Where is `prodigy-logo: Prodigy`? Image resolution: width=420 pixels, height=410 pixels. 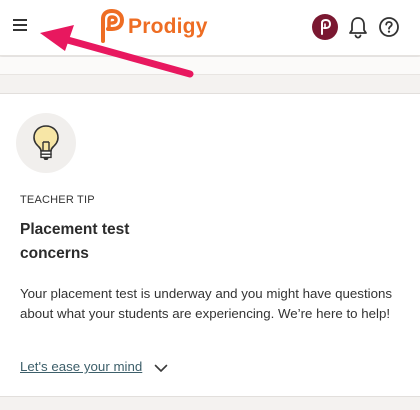
prodigy-logo: Prodigy is located at coordinates (151, 26).